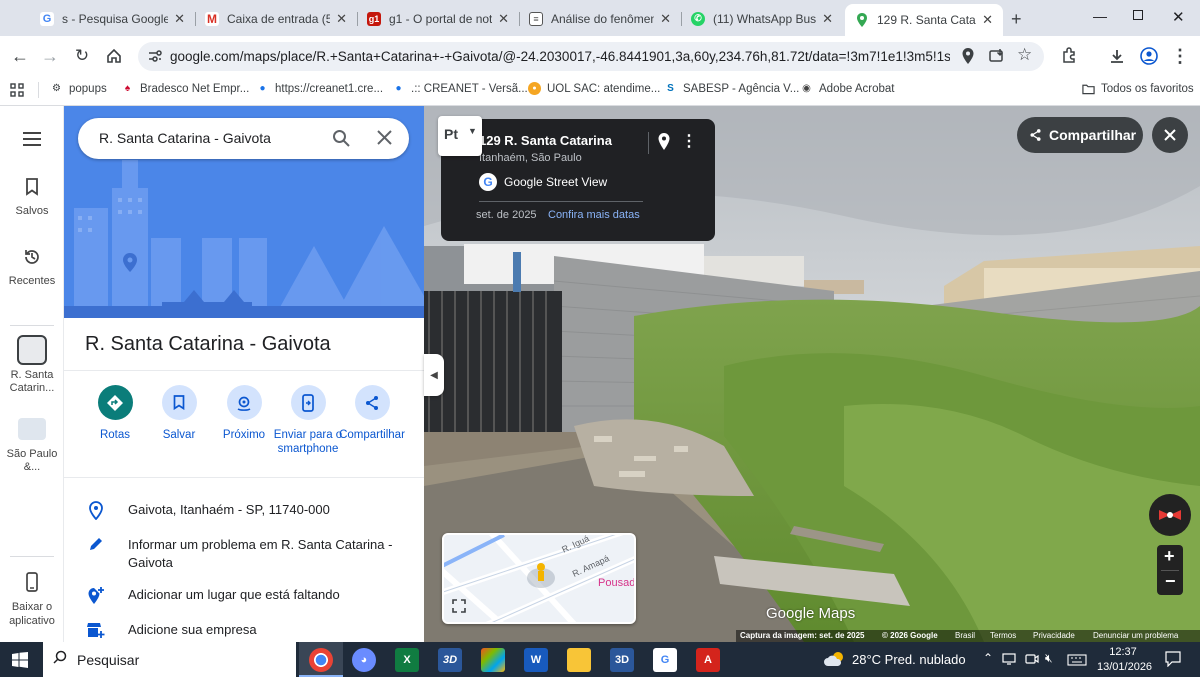  Describe the element at coordinates (384, 140) in the screenshot. I see `clear-search-icon` at that location.